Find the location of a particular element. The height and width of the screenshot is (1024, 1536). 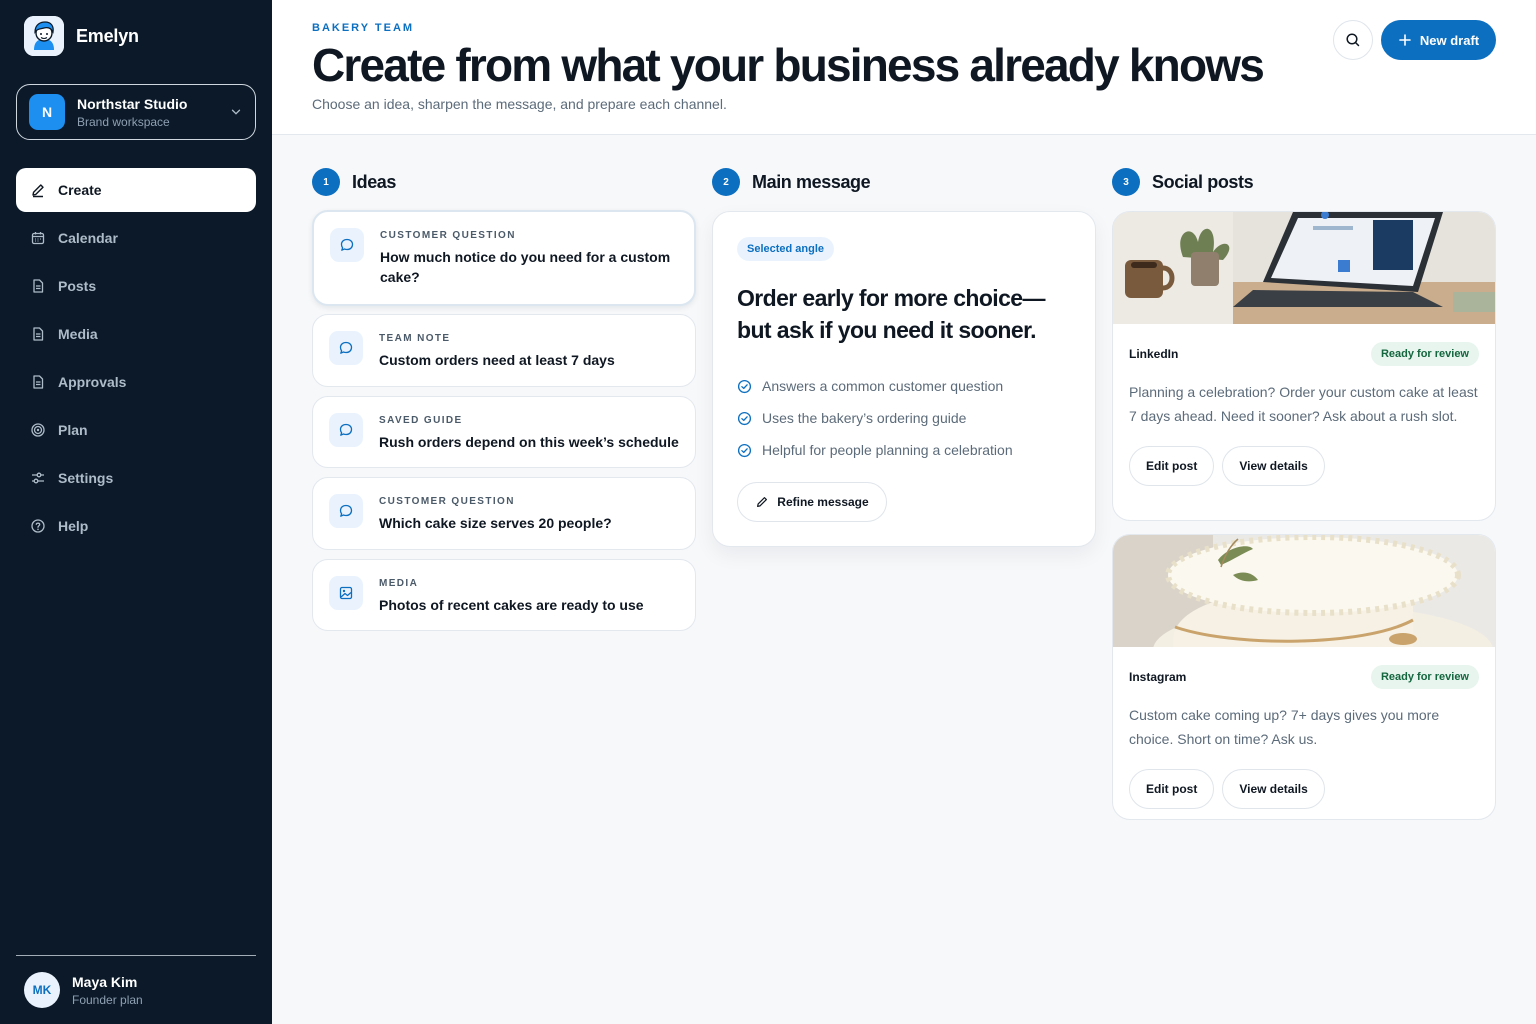

user-profile: MK Maya Kim Founder plan is located at coordinates (83, 990).